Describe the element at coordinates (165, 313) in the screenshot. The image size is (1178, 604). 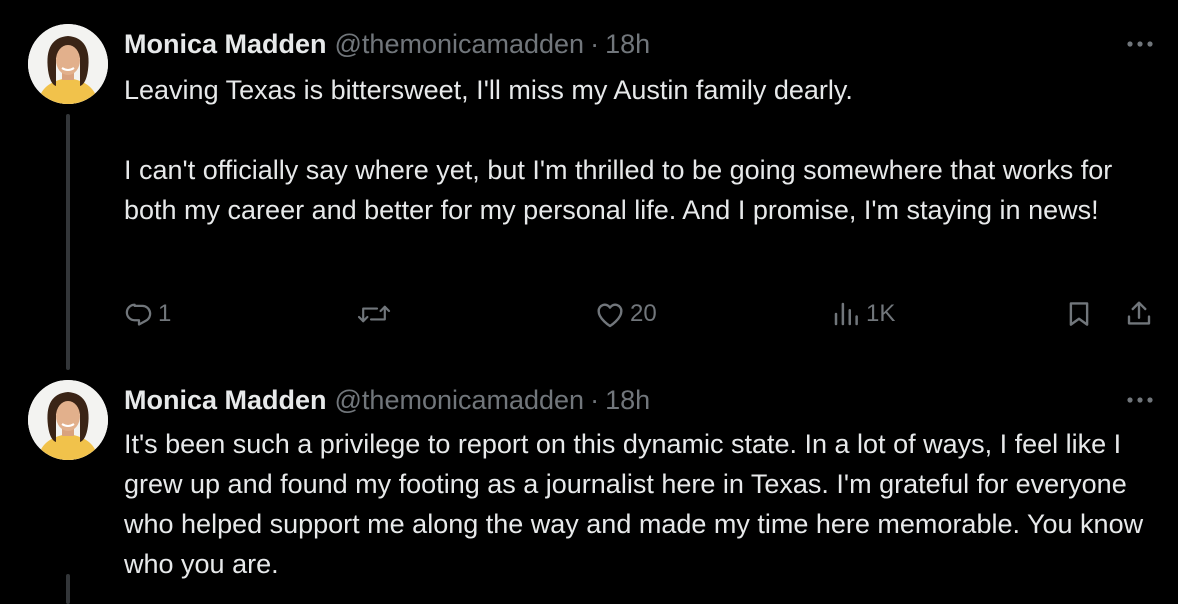
I see `reply-count: 1` at that location.